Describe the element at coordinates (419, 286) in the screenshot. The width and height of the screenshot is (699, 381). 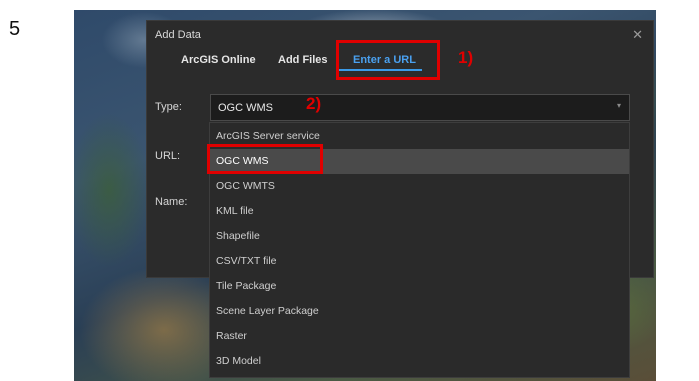
I see `option-tile-package: Tile Package` at that location.